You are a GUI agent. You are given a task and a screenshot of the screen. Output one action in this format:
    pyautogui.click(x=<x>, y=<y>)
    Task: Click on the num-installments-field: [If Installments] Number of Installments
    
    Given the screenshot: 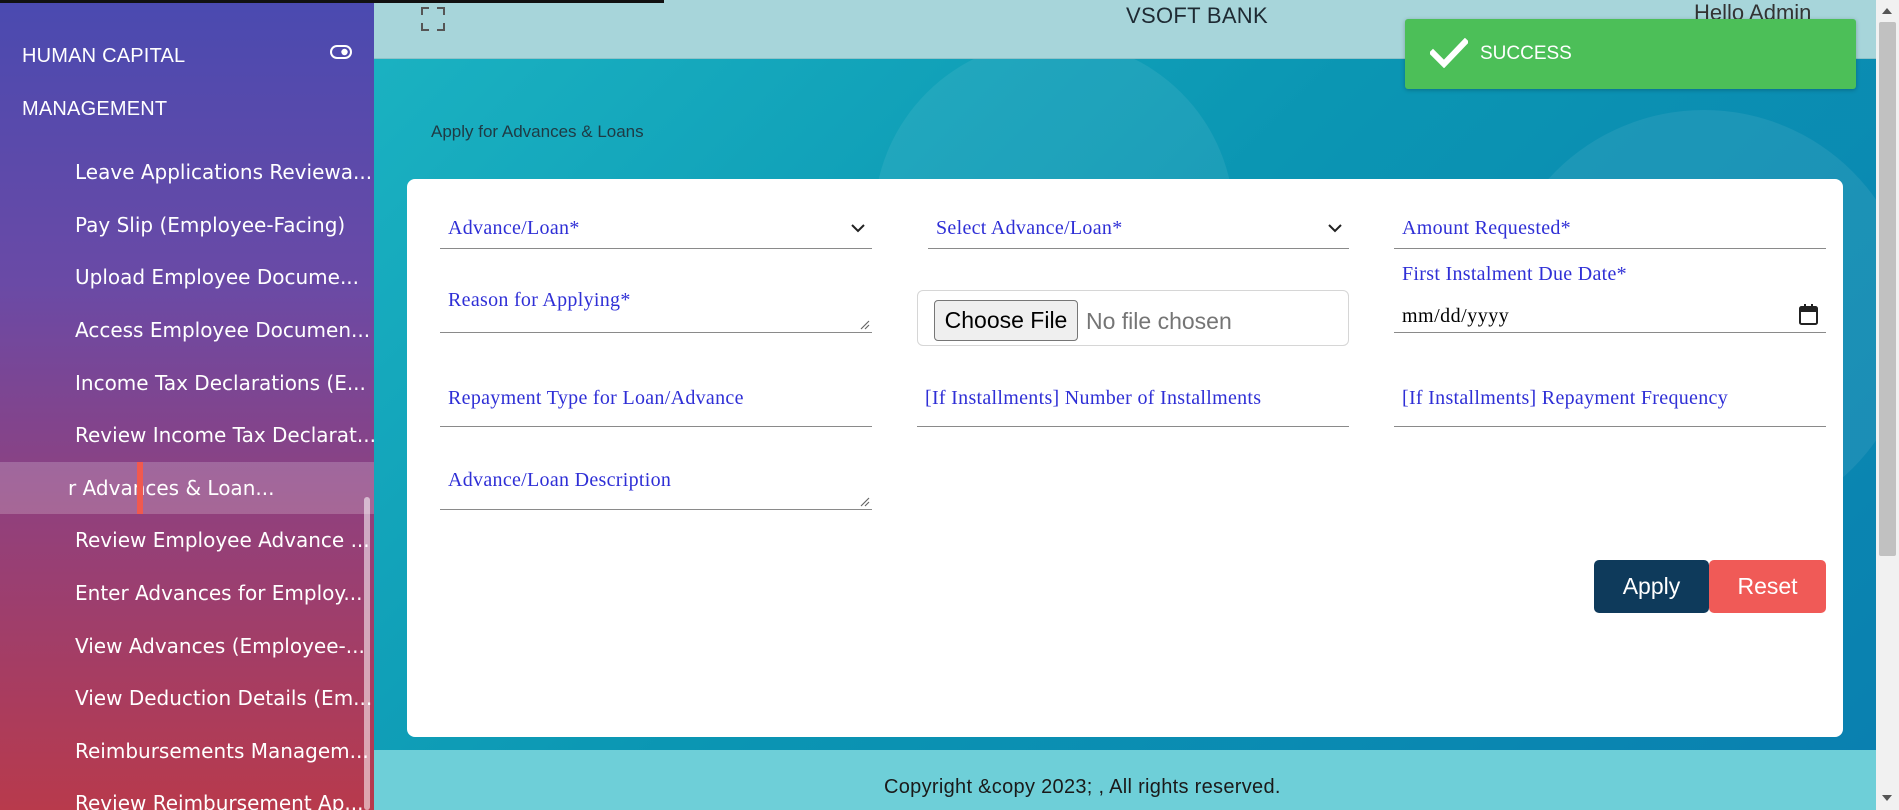 What is the action you would take?
    pyautogui.click(x=1133, y=400)
    